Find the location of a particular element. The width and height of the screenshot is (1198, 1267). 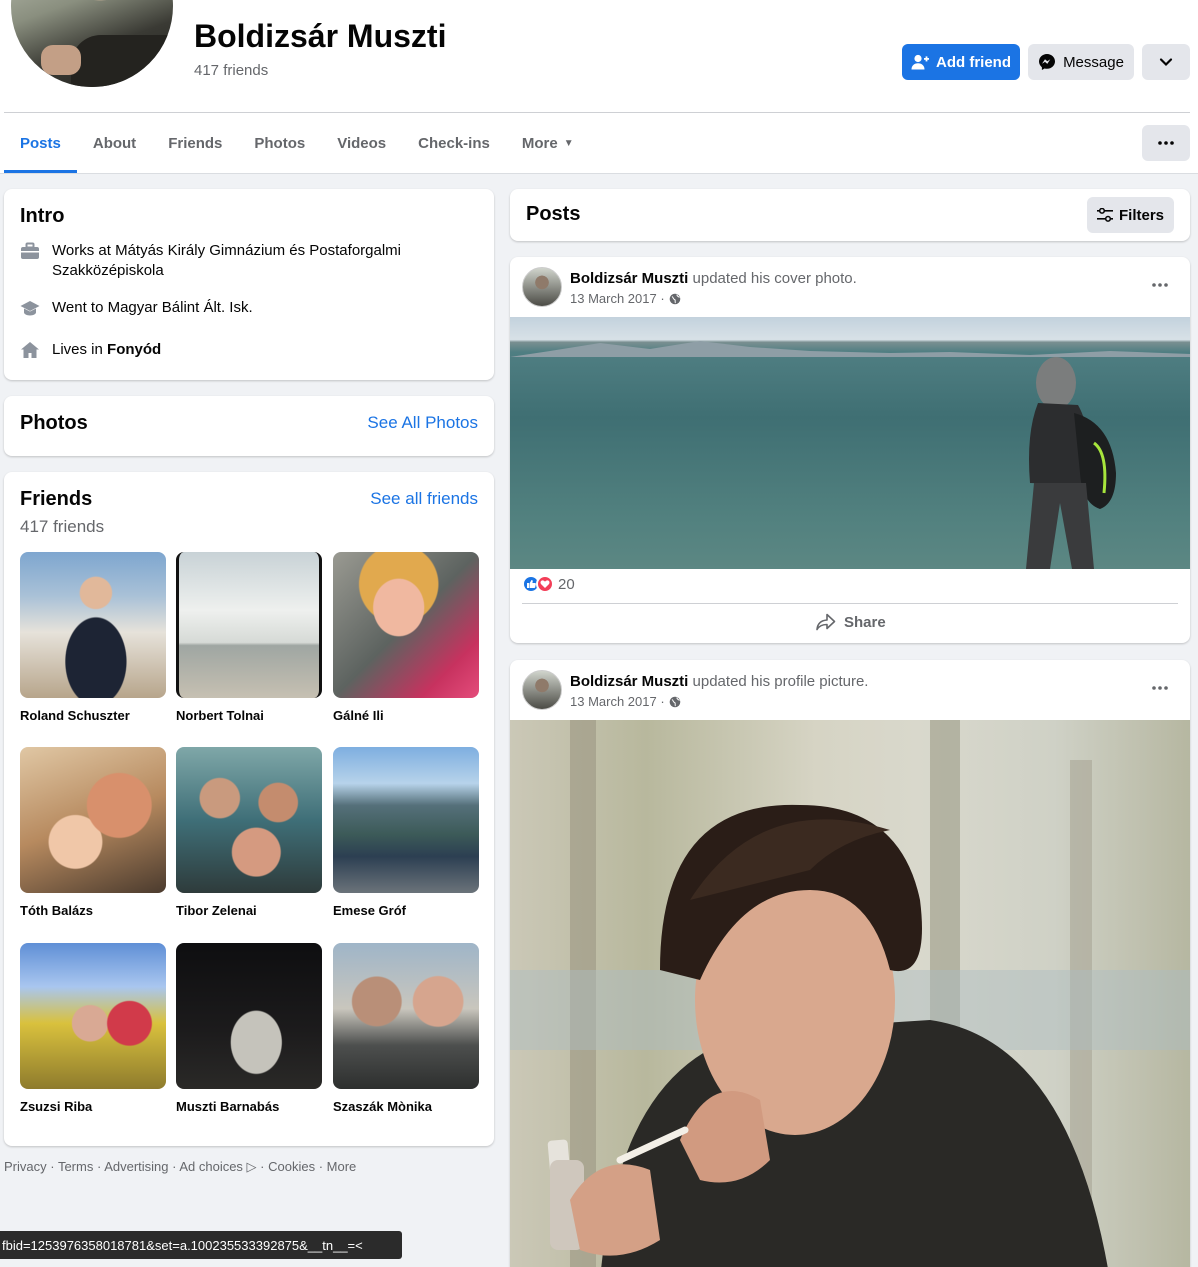

tab-photos: Photos is located at coordinates (279, 143).